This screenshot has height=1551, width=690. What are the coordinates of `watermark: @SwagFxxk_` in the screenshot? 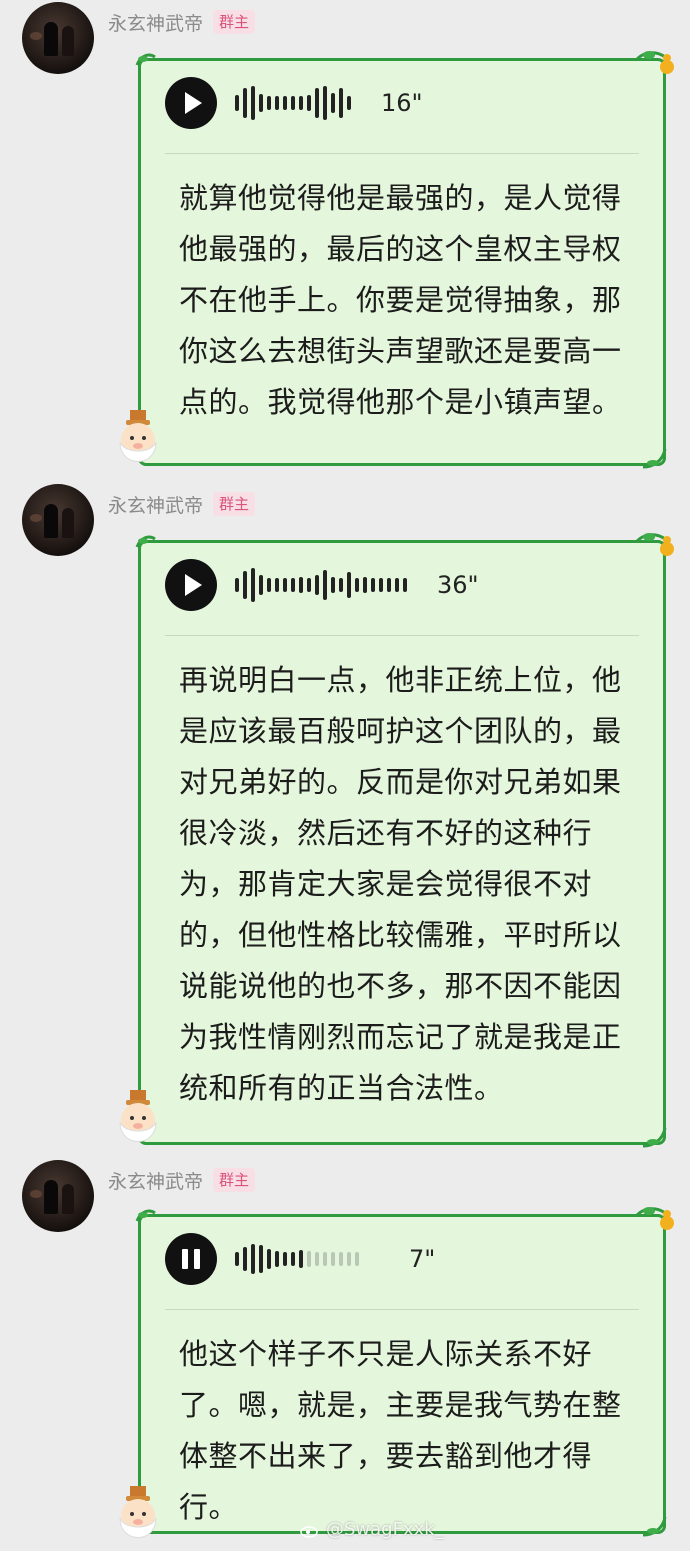 It's located at (372, 1529).